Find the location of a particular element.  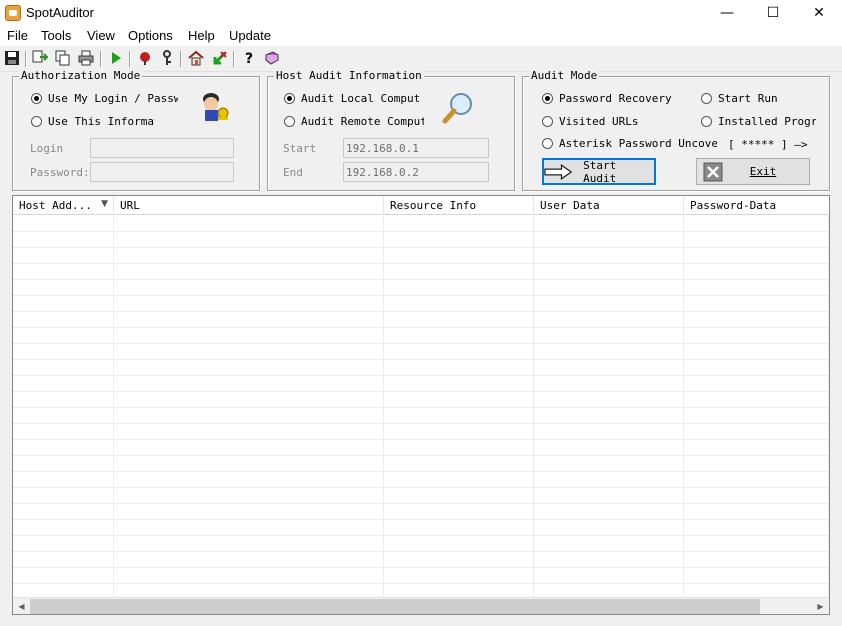

audit-local-radio: Audit Local Computer is located at coordinates (351, 98).